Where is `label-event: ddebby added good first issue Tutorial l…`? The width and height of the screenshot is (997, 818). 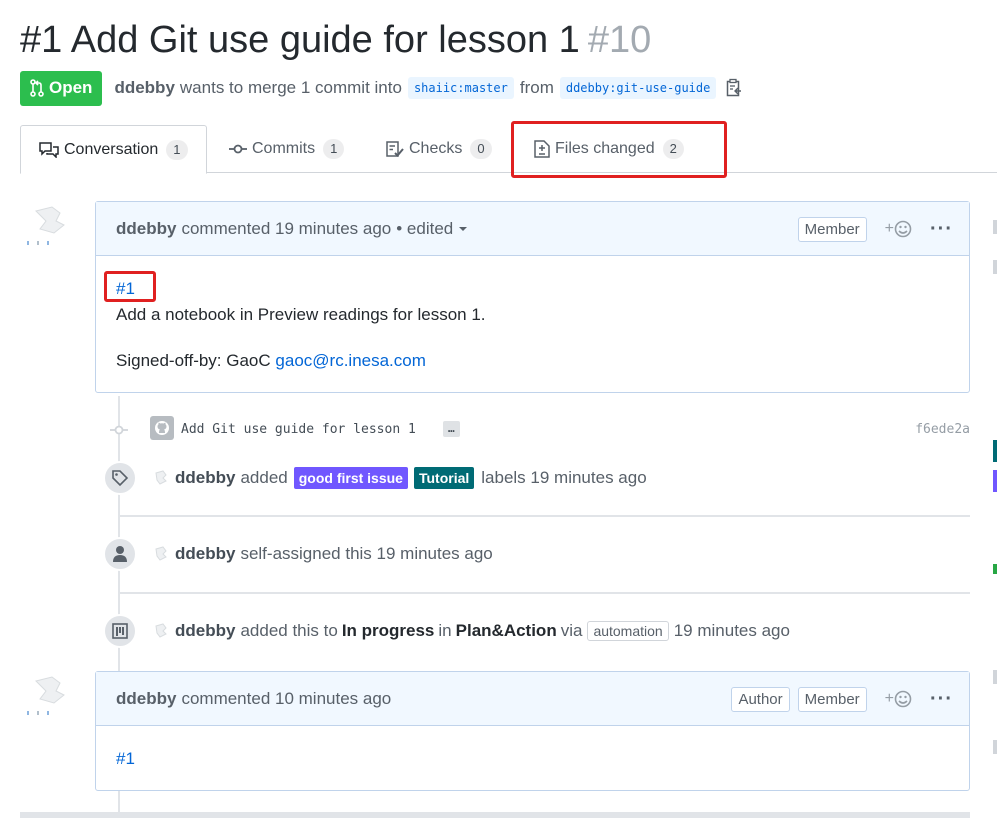
label-event: ddebby added good first issue Tutorial l… is located at coordinates (536, 479).